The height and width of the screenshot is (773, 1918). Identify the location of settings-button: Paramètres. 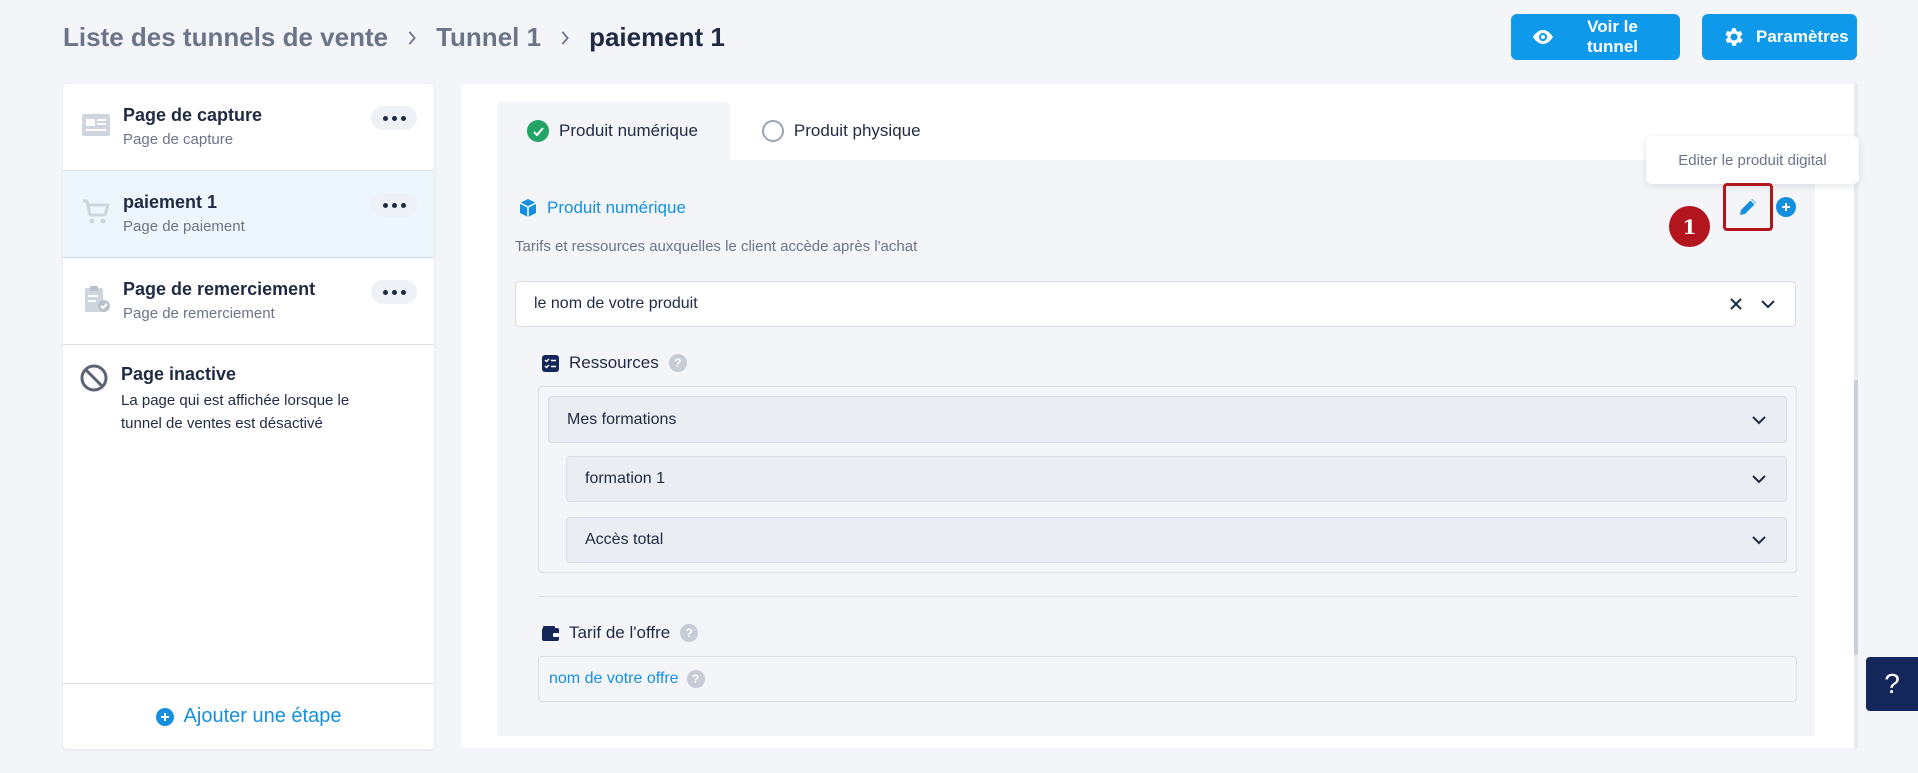
(1779, 37).